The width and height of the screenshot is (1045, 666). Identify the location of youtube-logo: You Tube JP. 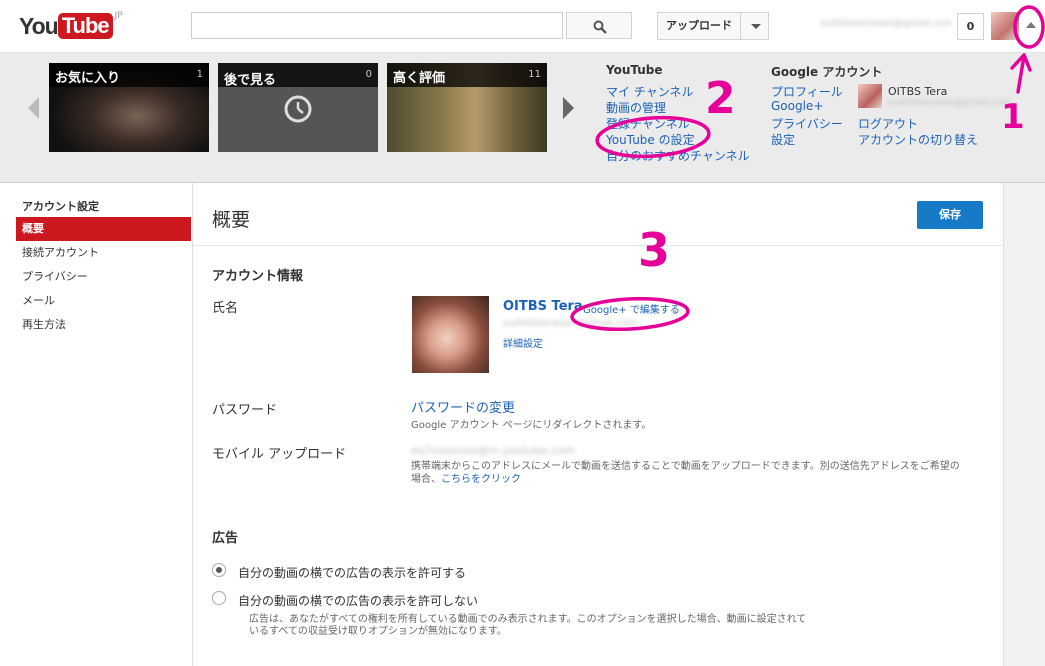
(71, 26).